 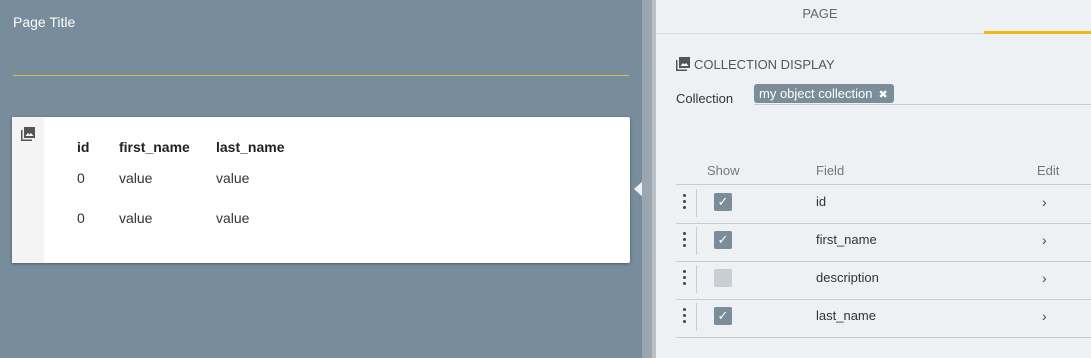 What do you see at coordinates (723, 170) in the screenshot?
I see `column-header-show: Show` at bounding box center [723, 170].